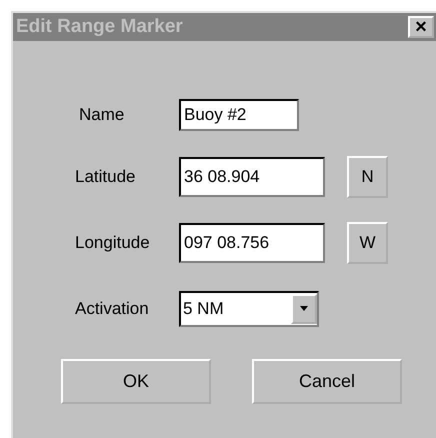  What do you see at coordinates (239, 115) in the screenshot?
I see `input-field: Buoy #2` at bounding box center [239, 115].